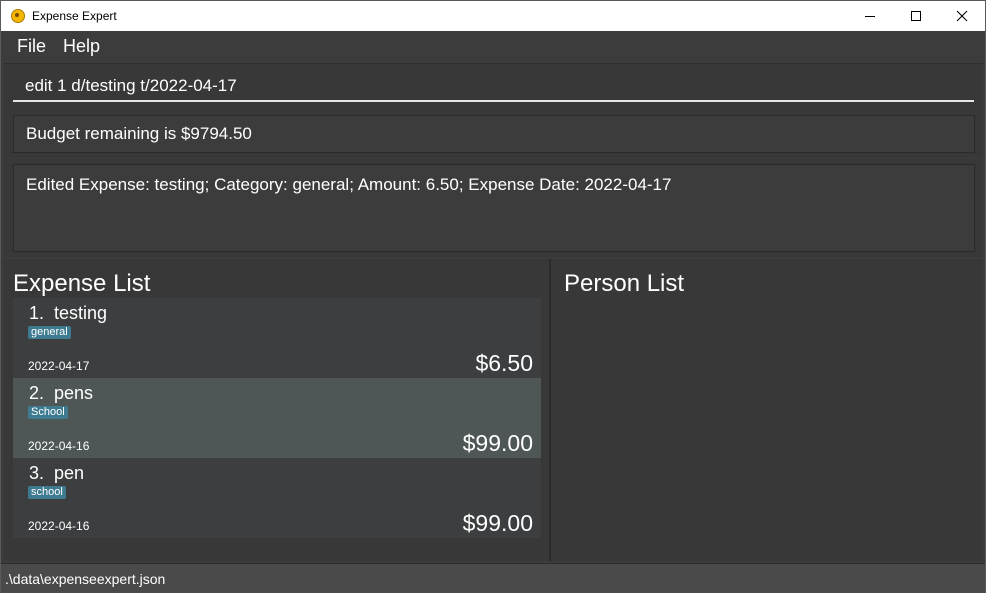 This screenshot has height=593, width=986. I want to click on close-button, so click(962, 16).